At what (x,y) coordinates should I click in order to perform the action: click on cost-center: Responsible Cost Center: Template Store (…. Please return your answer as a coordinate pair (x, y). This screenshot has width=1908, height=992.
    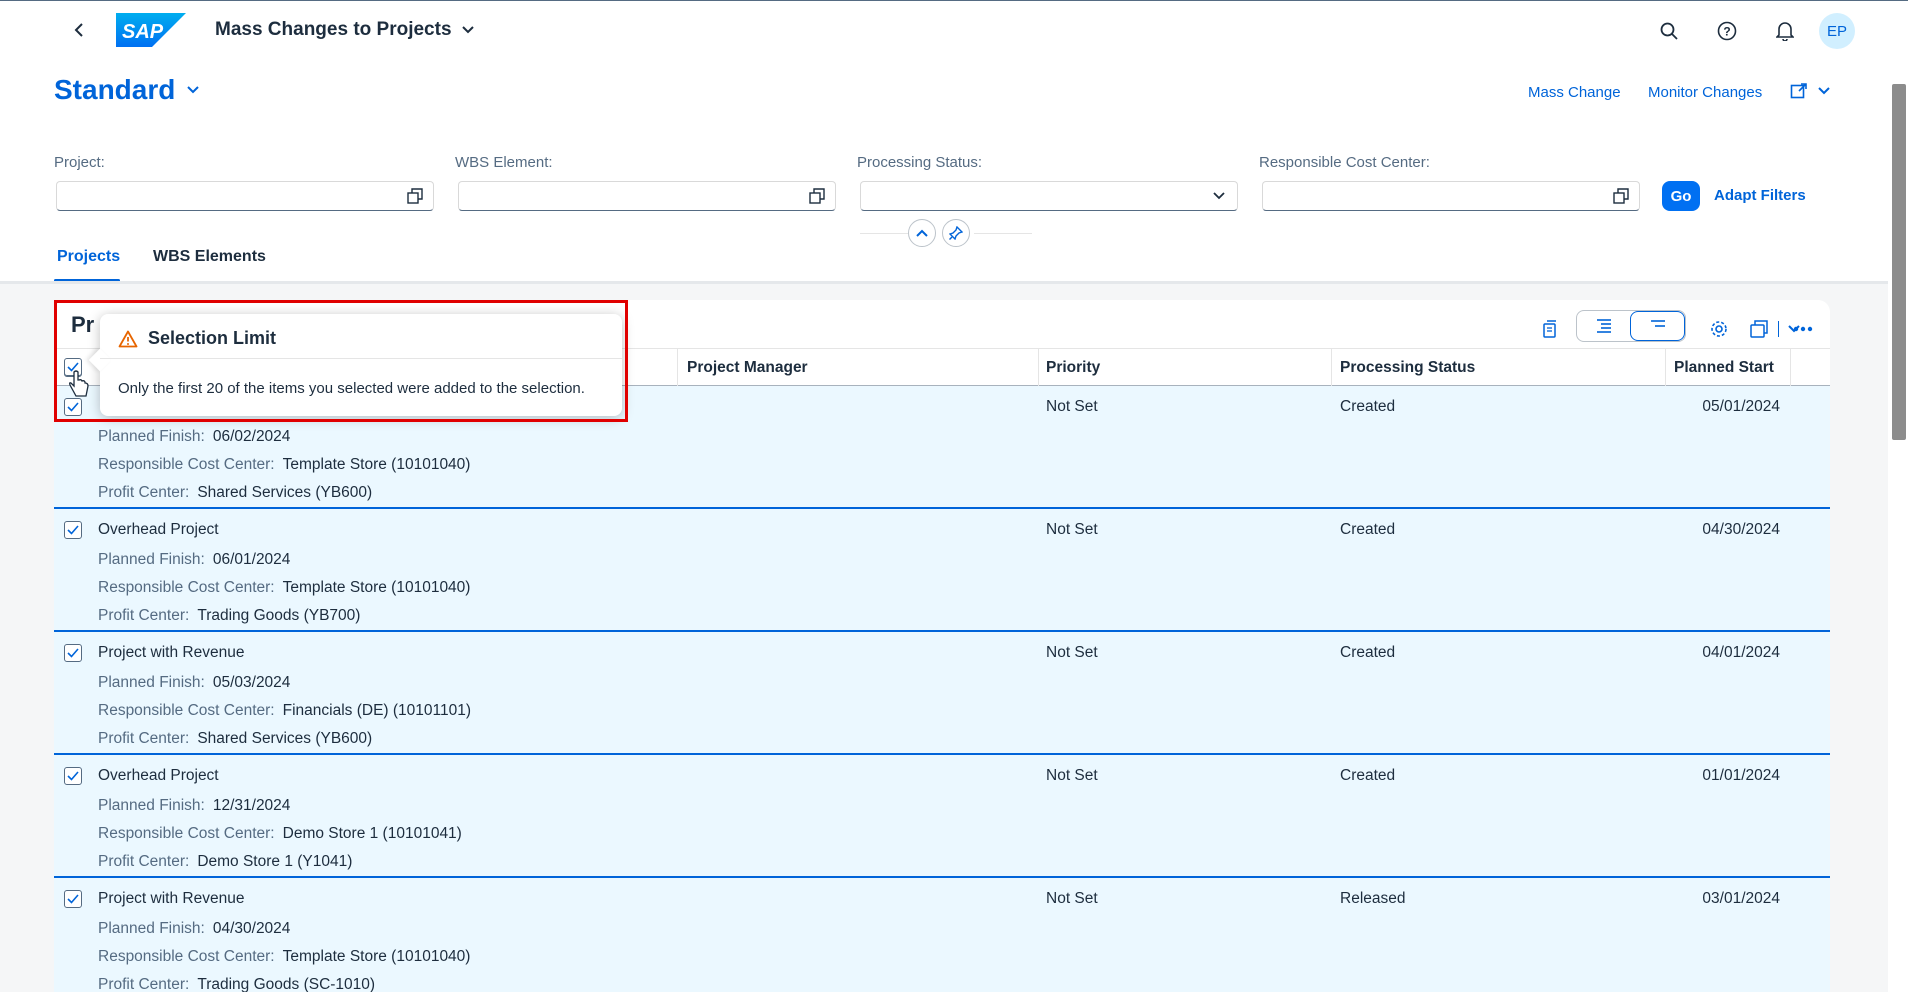
    Looking at the image, I should click on (284, 588).